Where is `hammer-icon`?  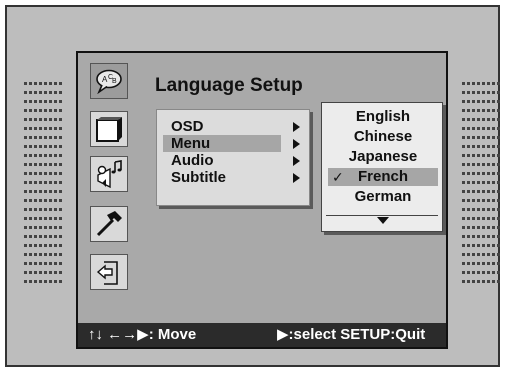
hammer-icon is located at coordinates (109, 224).